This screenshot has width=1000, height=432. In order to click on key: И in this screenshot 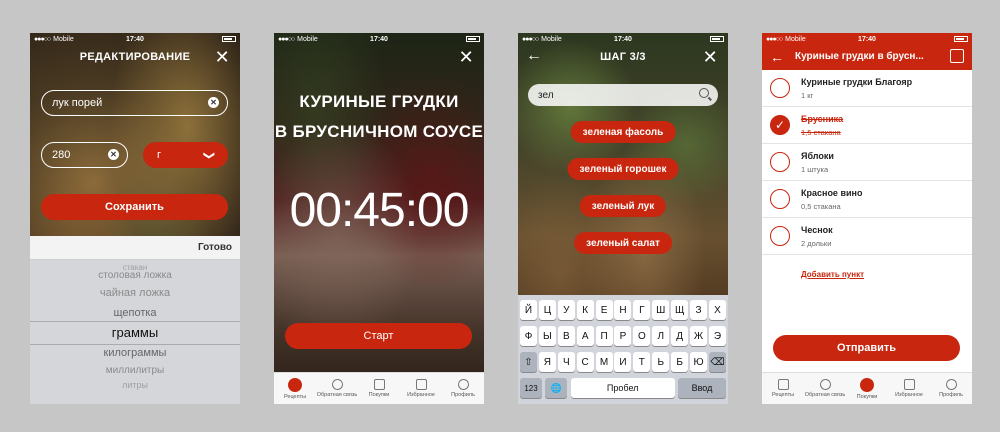, I will do `click(623, 362)`.